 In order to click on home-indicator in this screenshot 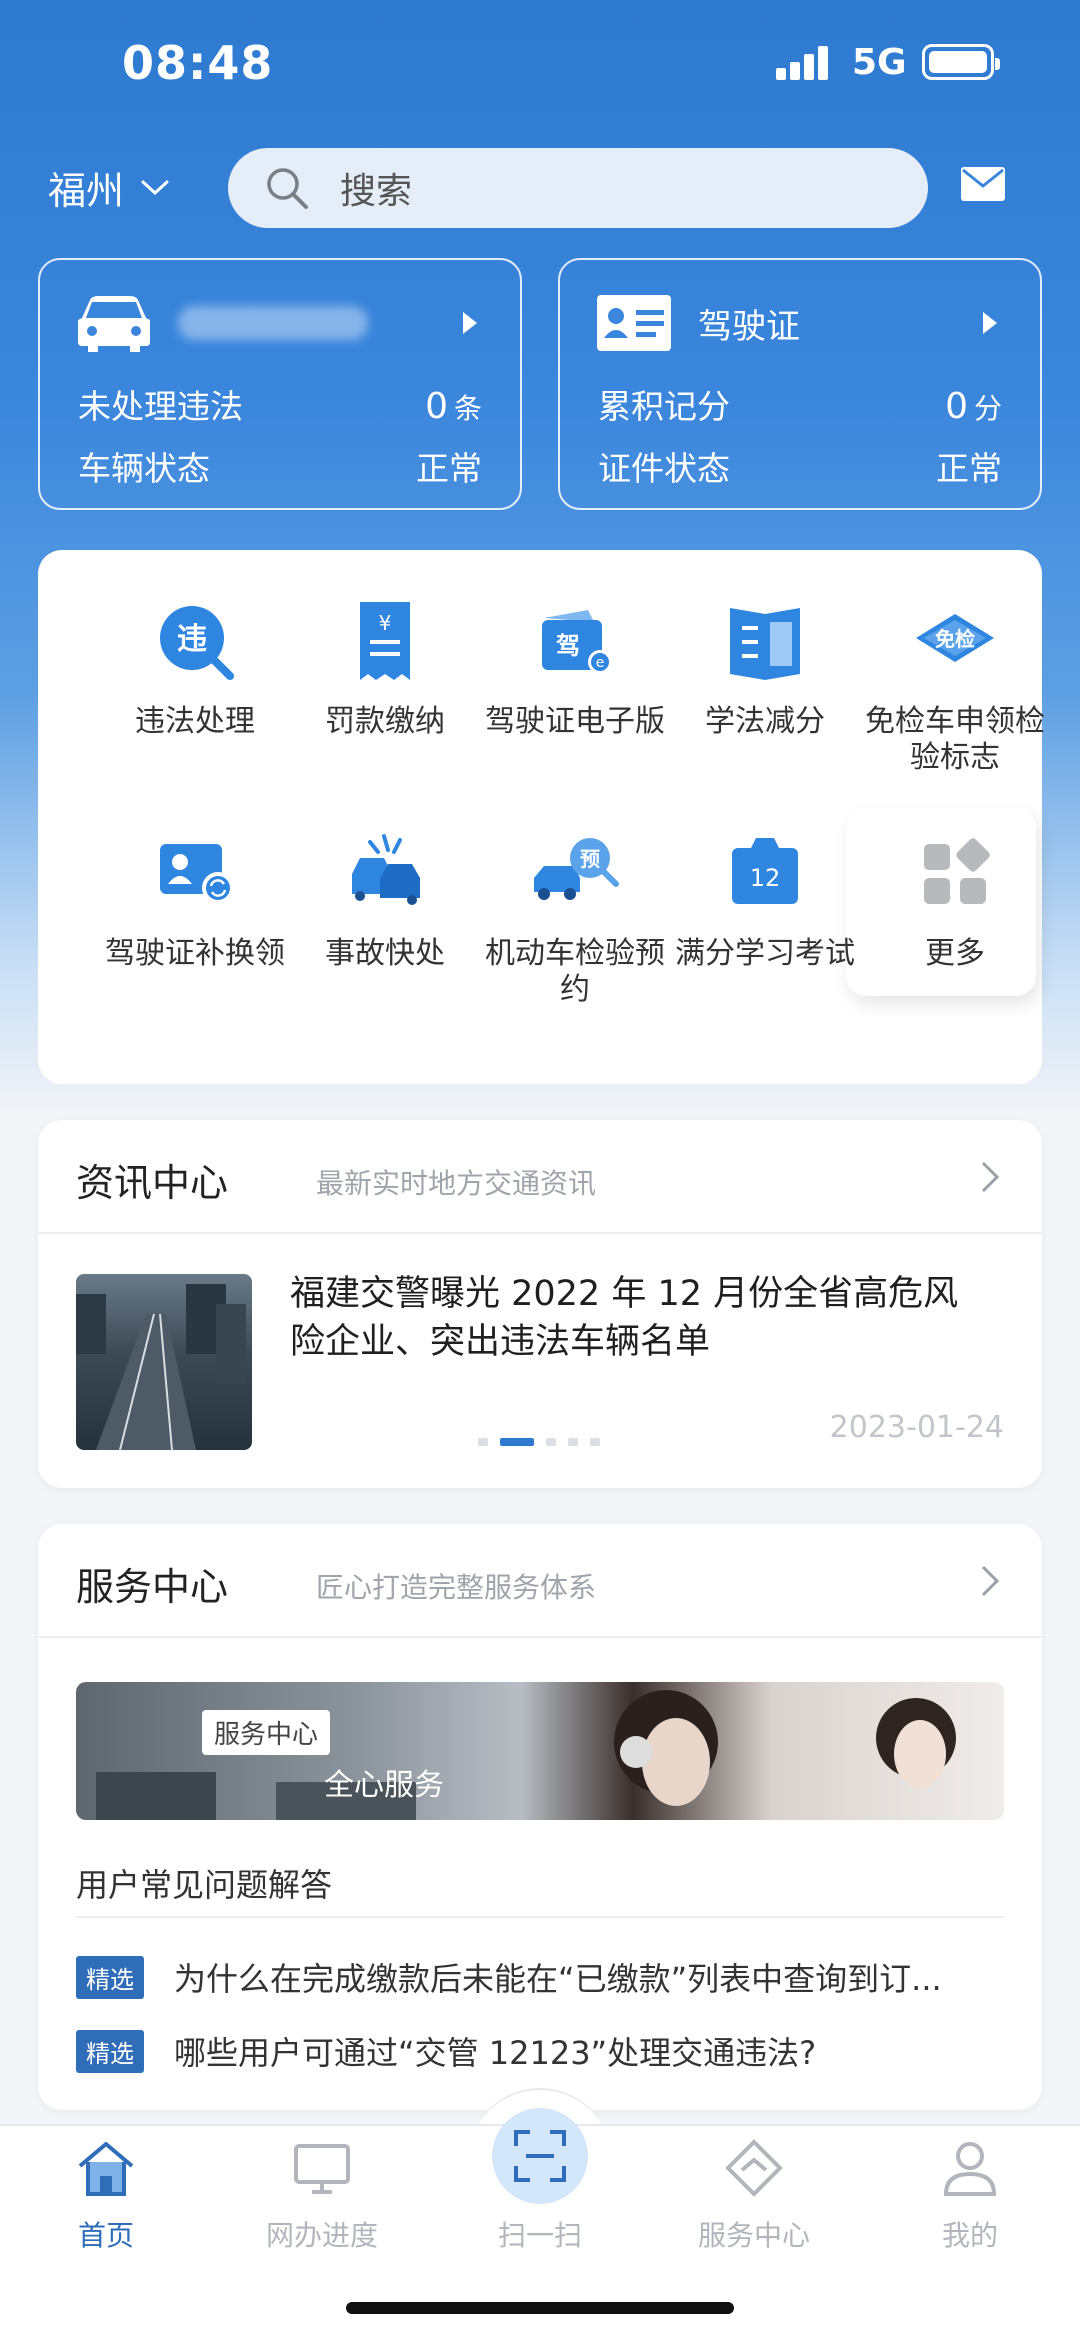, I will do `click(540, 2308)`.